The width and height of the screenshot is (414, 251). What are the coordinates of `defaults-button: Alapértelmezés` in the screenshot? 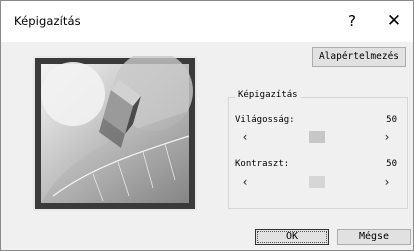 It's located at (359, 57).